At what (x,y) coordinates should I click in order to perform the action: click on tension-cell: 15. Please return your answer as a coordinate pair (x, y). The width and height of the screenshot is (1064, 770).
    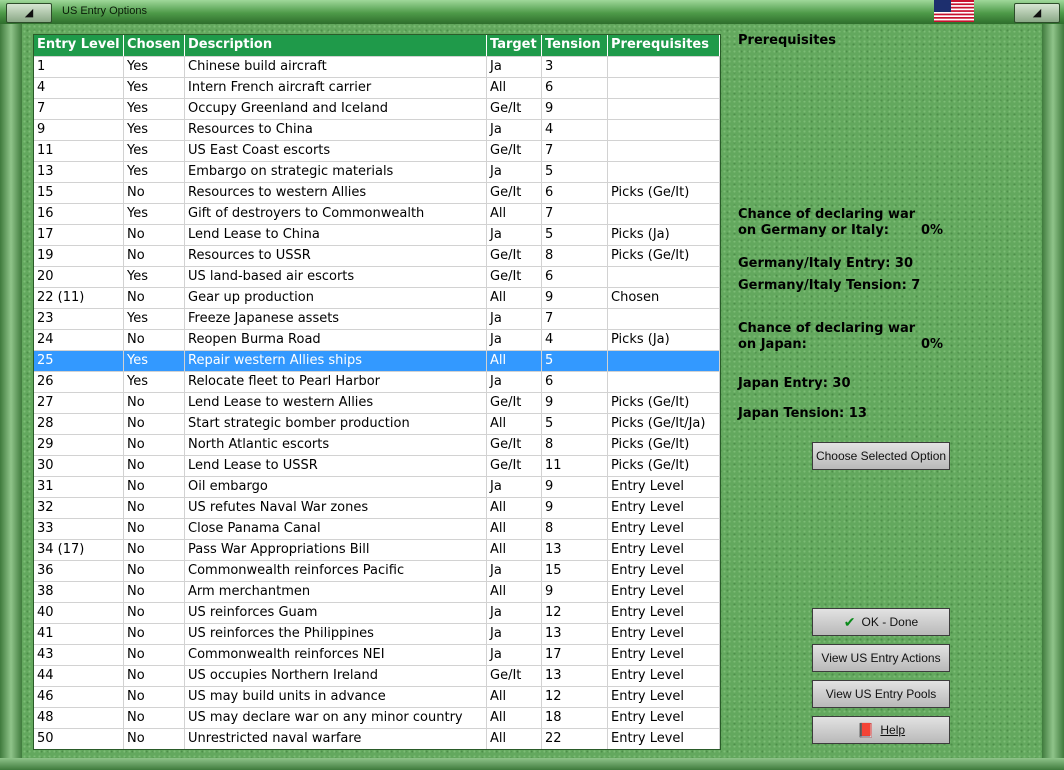
    Looking at the image, I should click on (575, 571).